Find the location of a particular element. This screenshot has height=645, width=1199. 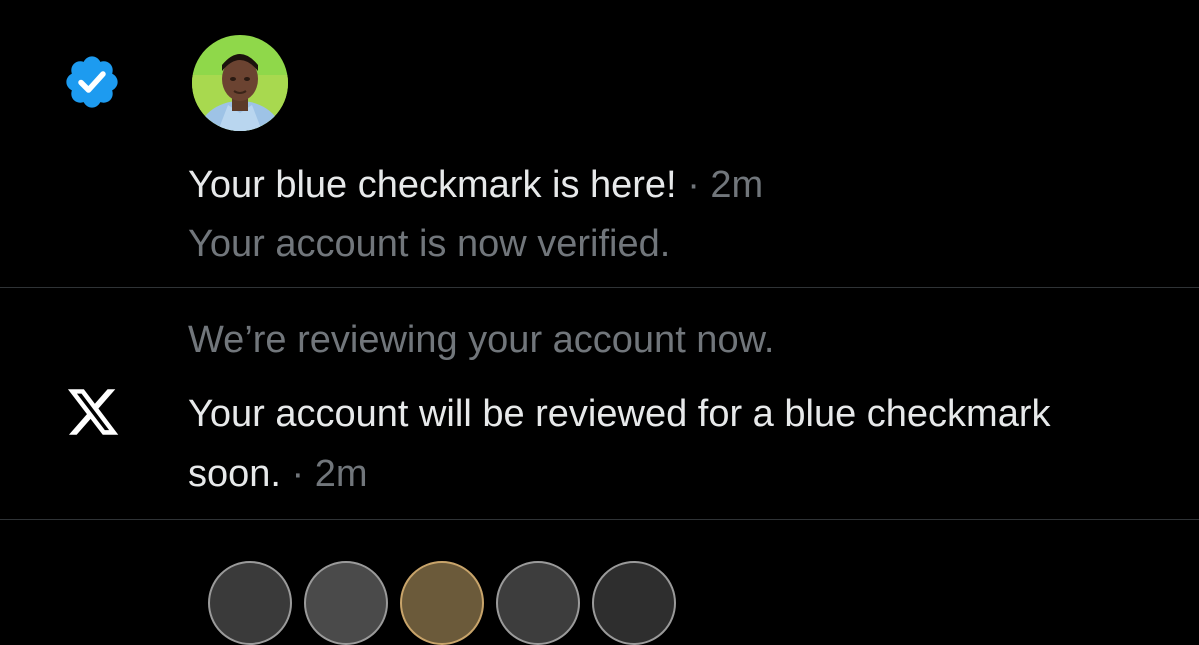

notification-title: Your blue checkmark is here! · 2m is located at coordinates (475, 185).